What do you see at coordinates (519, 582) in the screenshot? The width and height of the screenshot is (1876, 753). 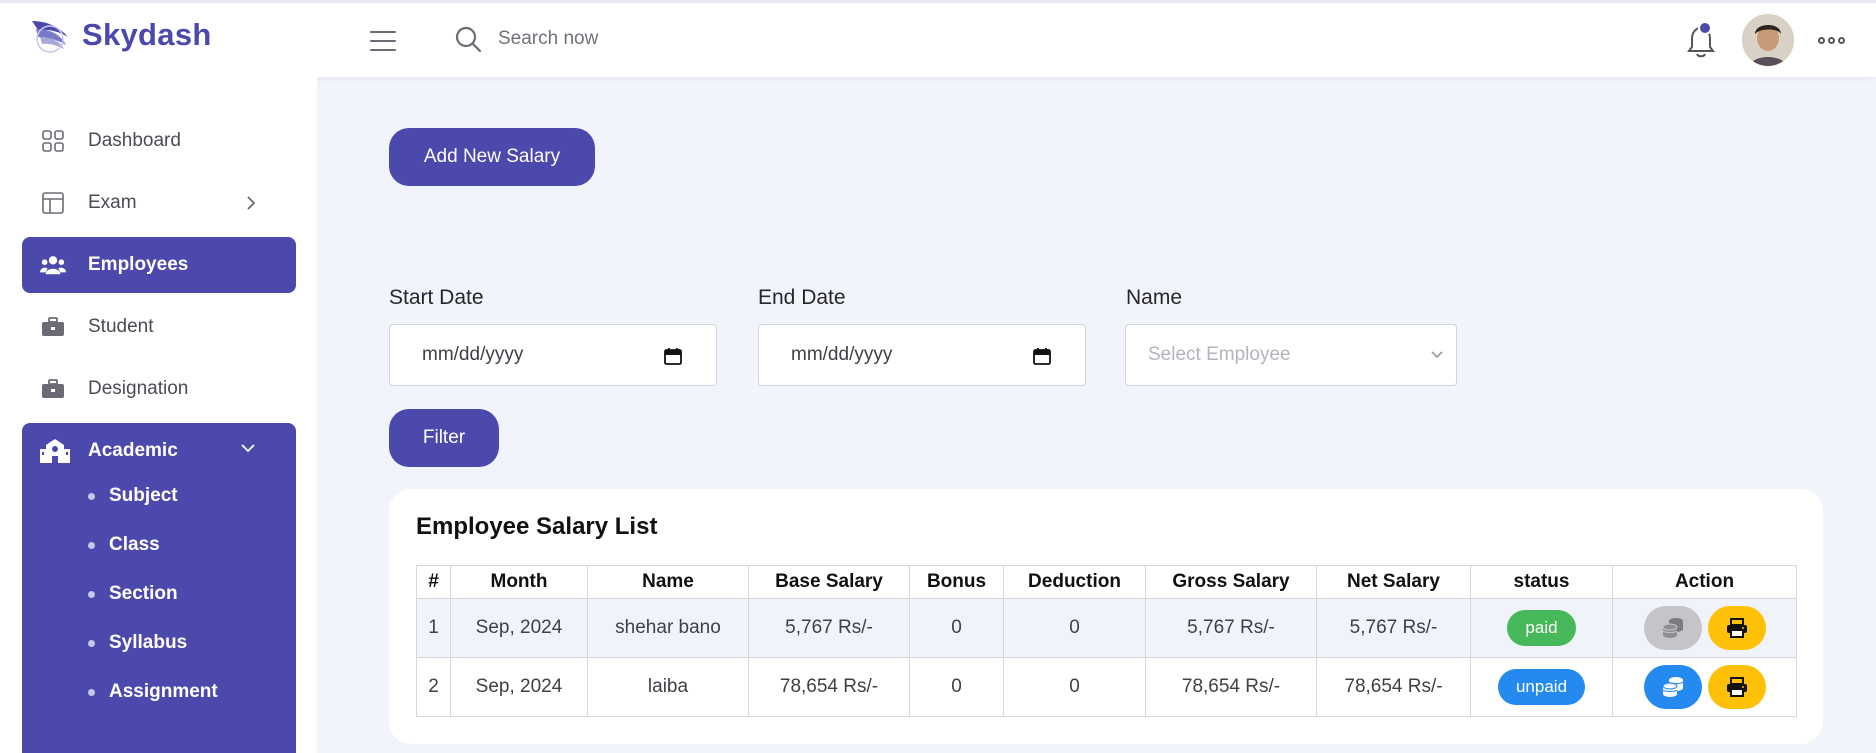 I see `column-header: Month` at bounding box center [519, 582].